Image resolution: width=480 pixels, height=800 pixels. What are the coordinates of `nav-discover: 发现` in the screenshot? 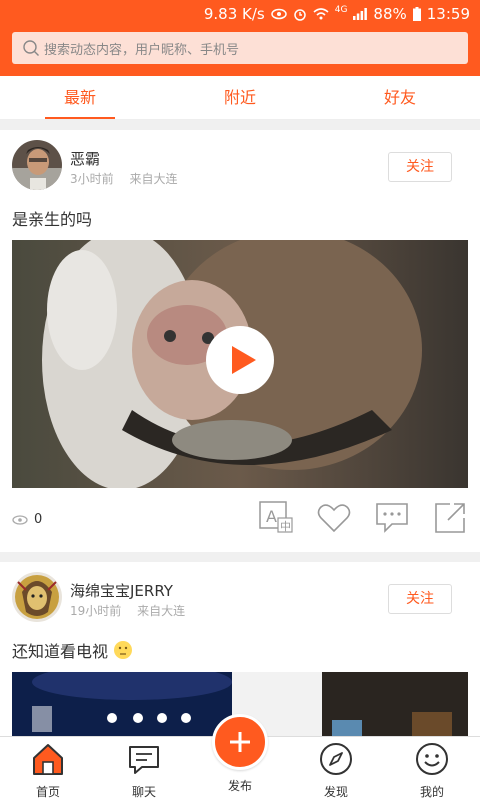 It's located at (336, 768).